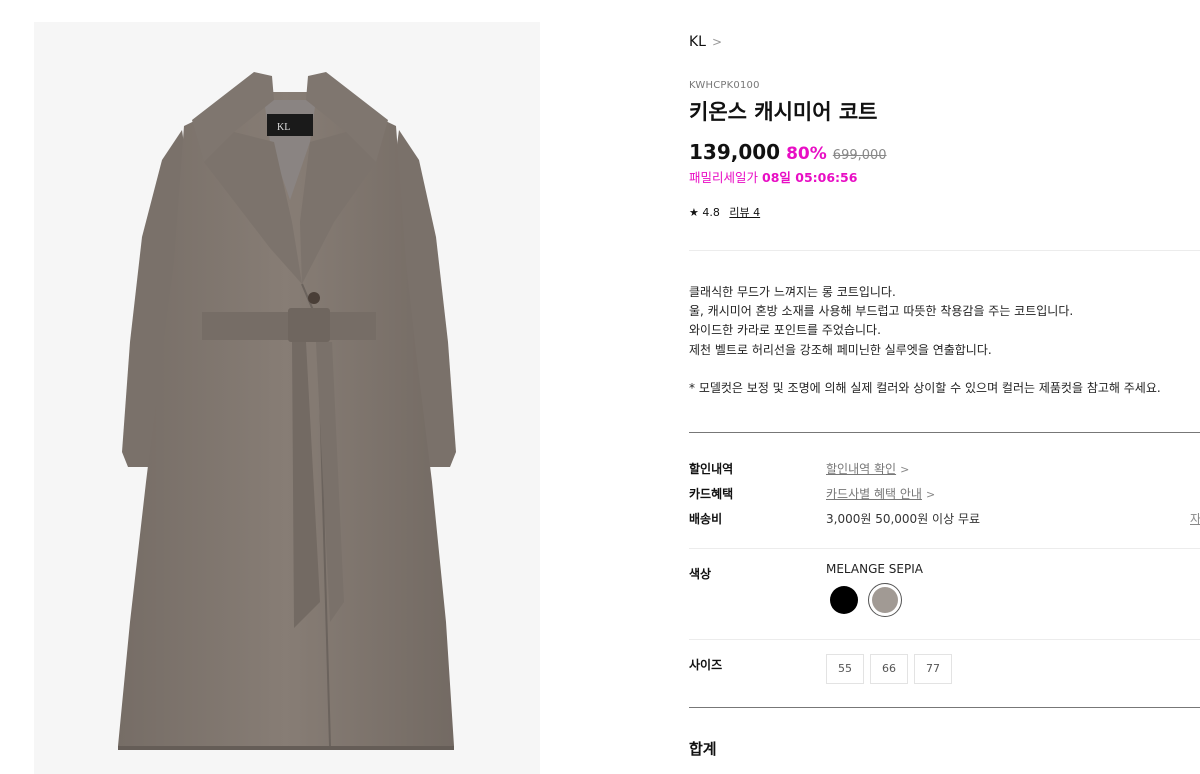  What do you see at coordinates (706, 665) in the screenshot?
I see `size-label: 사이즈` at bounding box center [706, 665].